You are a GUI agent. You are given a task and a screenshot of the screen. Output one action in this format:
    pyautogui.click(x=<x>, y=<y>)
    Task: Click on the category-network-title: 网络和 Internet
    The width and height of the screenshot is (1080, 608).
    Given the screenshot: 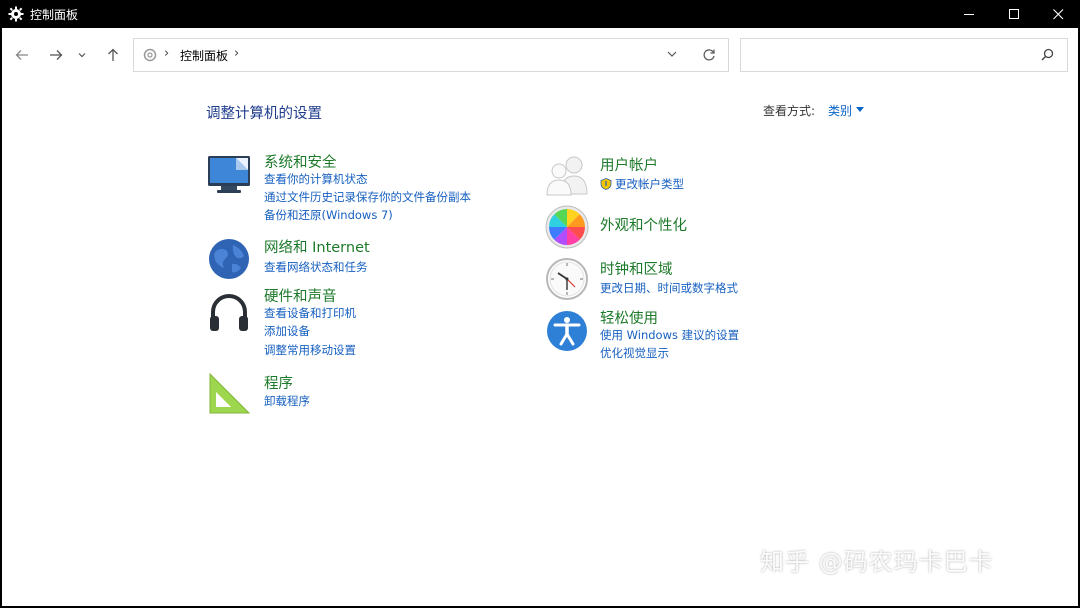 What is the action you would take?
    pyautogui.click(x=317, y=246)
    